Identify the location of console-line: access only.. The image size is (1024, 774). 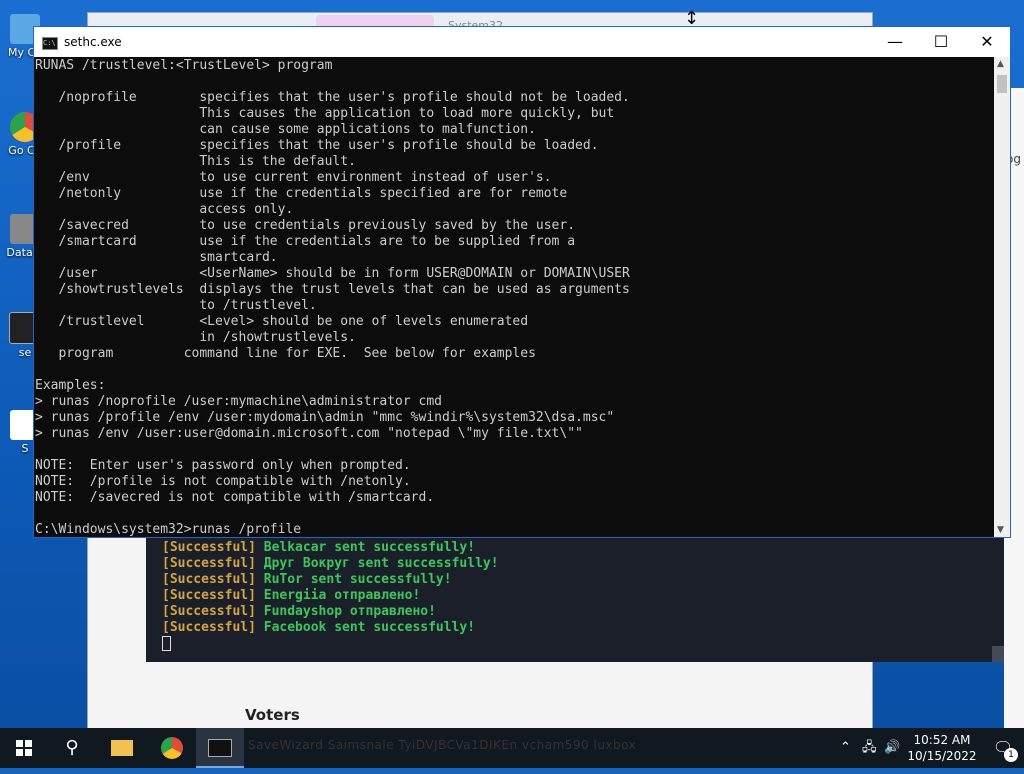
(164, 209).